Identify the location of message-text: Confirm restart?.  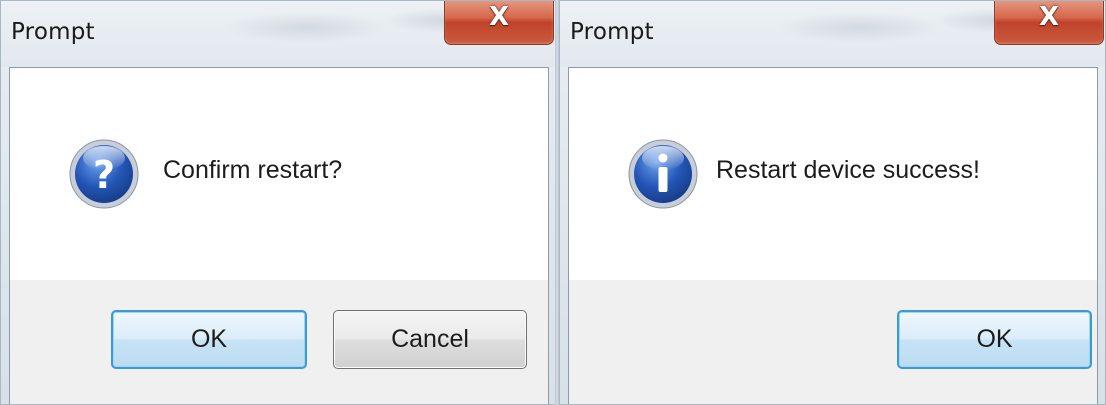
(253, 170).